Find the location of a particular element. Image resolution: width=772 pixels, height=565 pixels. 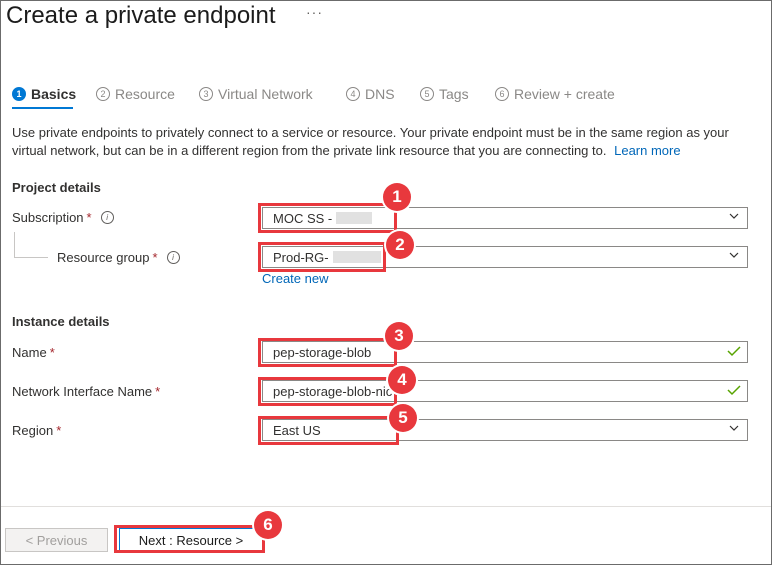

tab-virtual-network: 3 Virtual Network is located at coordinates (256, 94).